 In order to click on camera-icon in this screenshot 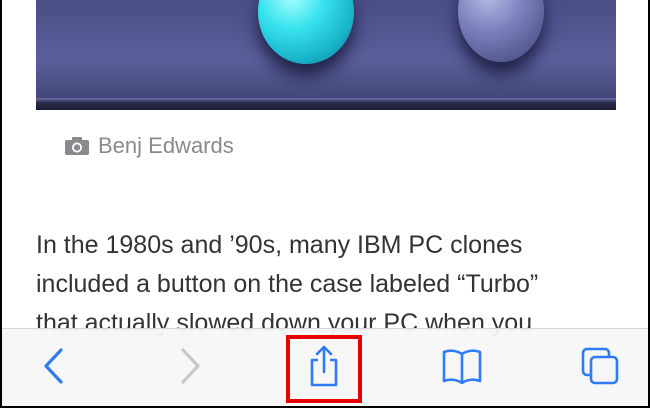, I will do `click(77, 146)`.